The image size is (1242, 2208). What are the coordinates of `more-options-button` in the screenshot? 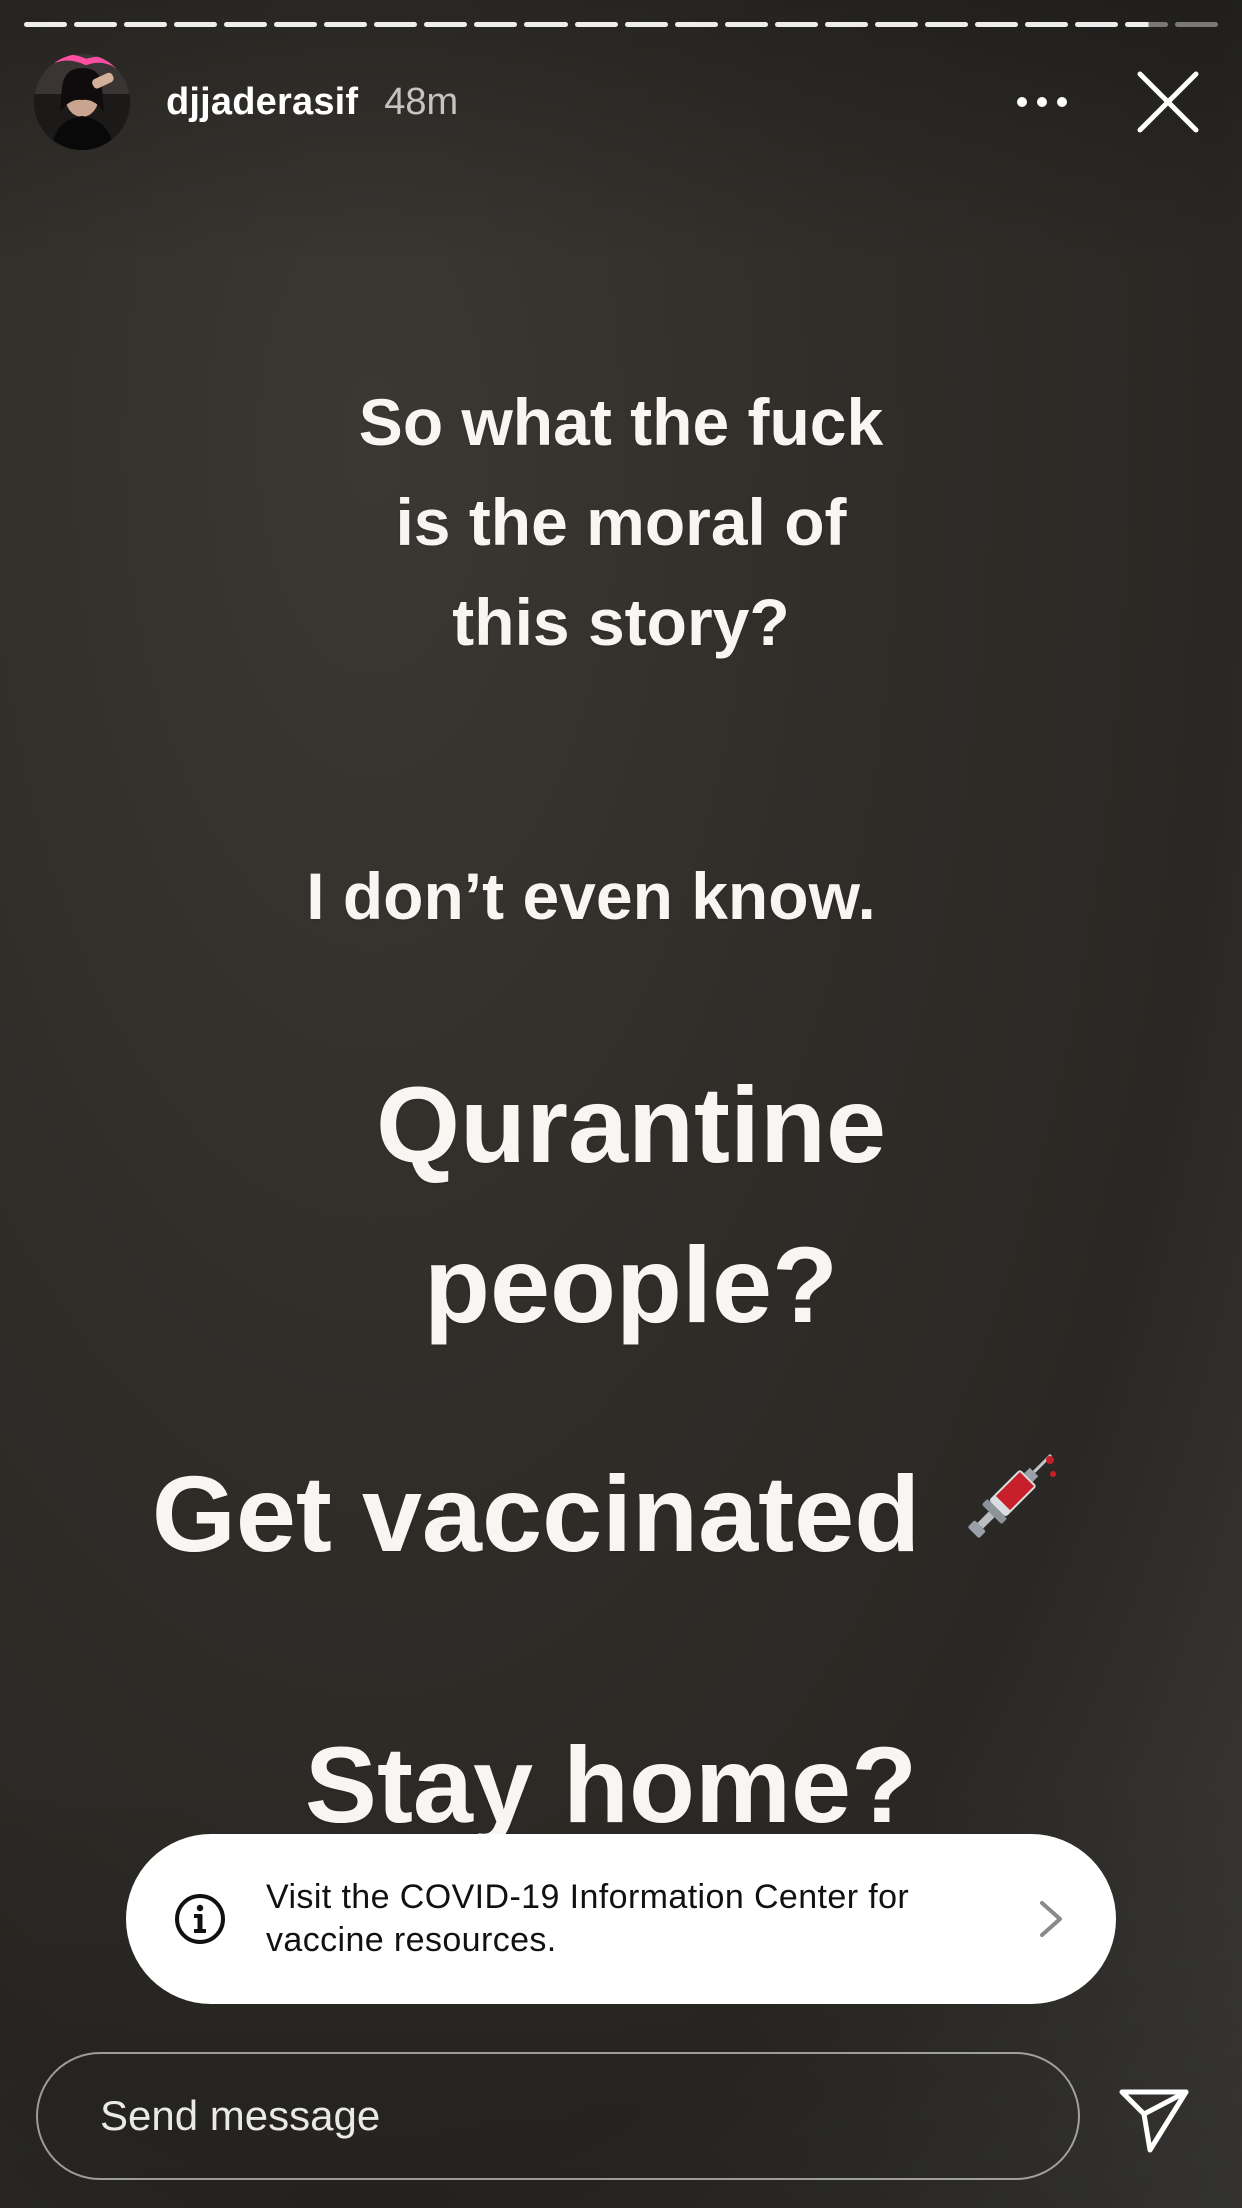 It's located at (1042, 102).